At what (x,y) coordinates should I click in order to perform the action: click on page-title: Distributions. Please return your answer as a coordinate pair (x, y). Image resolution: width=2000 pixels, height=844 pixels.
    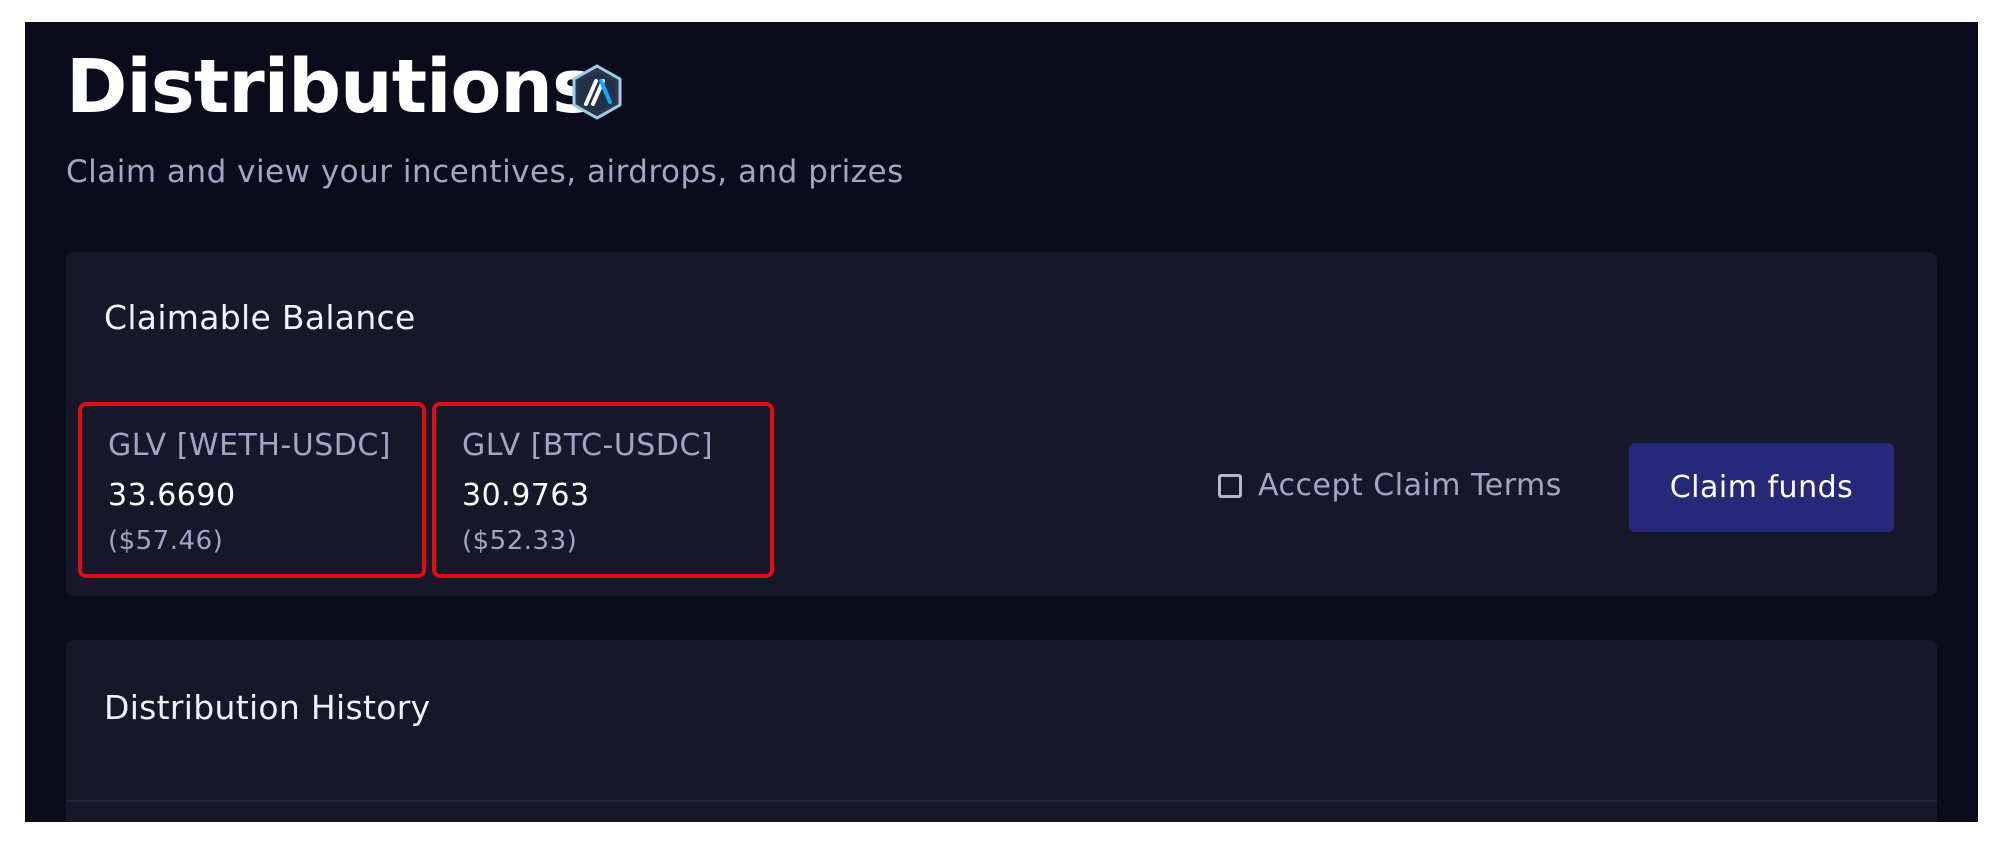
    Looking at the image, I should click on (331, 87).